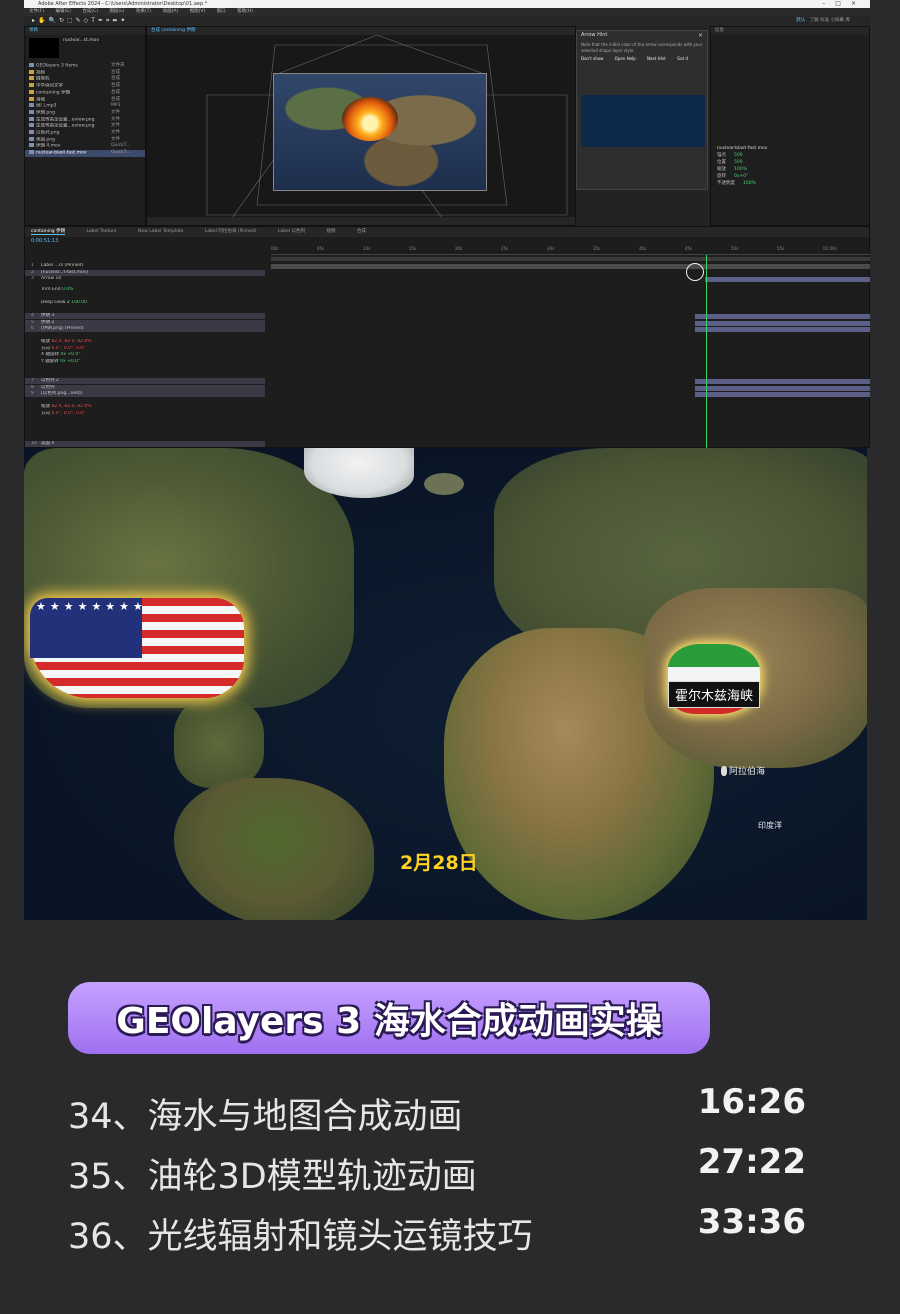  Describe the element at coordinates (300, 1237) in the screenshot. I see `lesson-title: 36、光线辐射和镜头运镜技巧` at that location.